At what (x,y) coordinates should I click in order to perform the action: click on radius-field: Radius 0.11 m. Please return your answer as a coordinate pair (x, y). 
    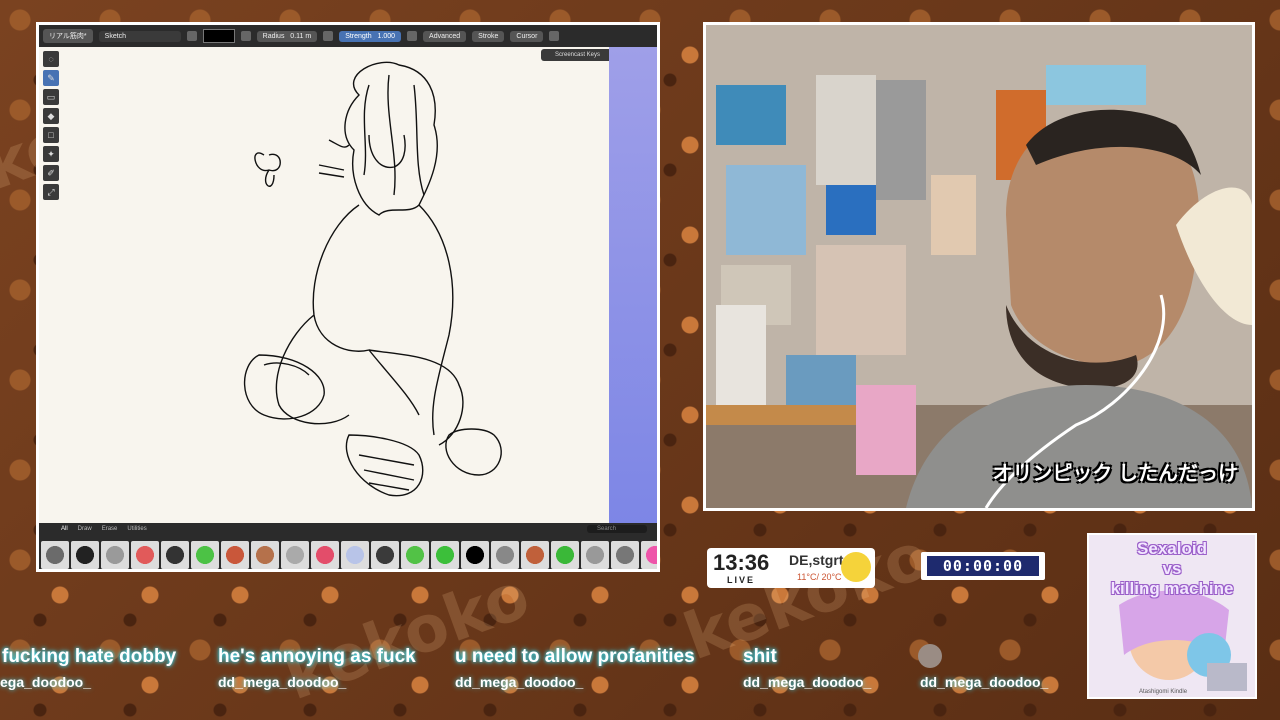
    Looking at the image, I should click on (287, 36).